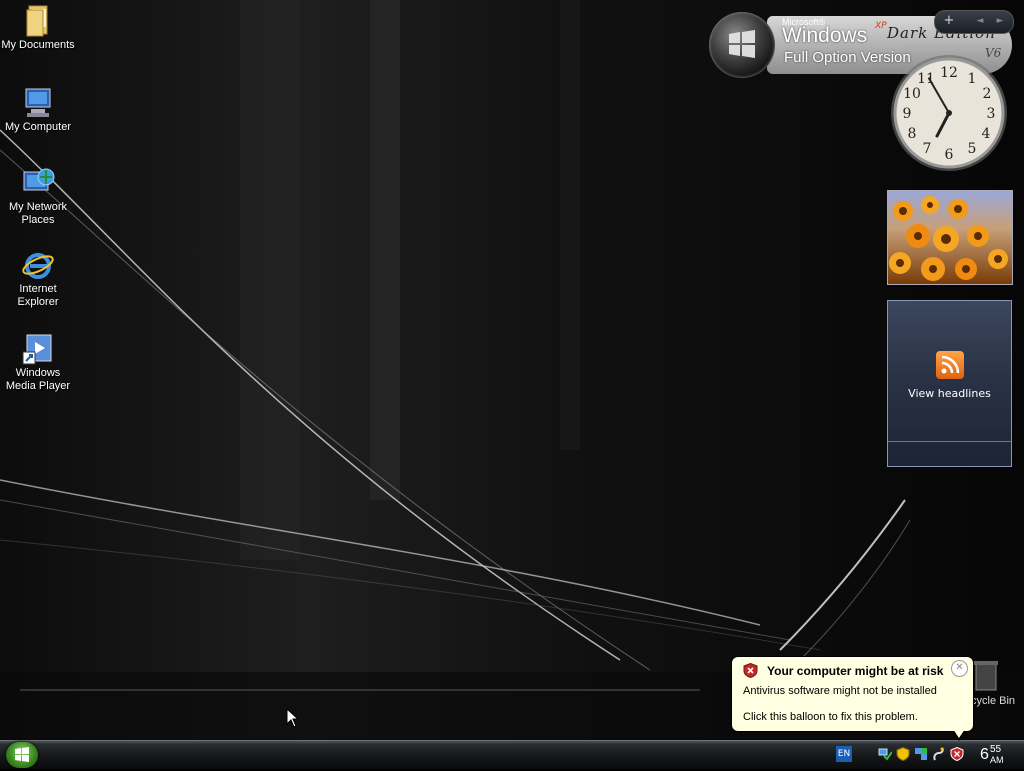  I want to click on desktop-icon-my-documents: My Documents, so click(38, 28).